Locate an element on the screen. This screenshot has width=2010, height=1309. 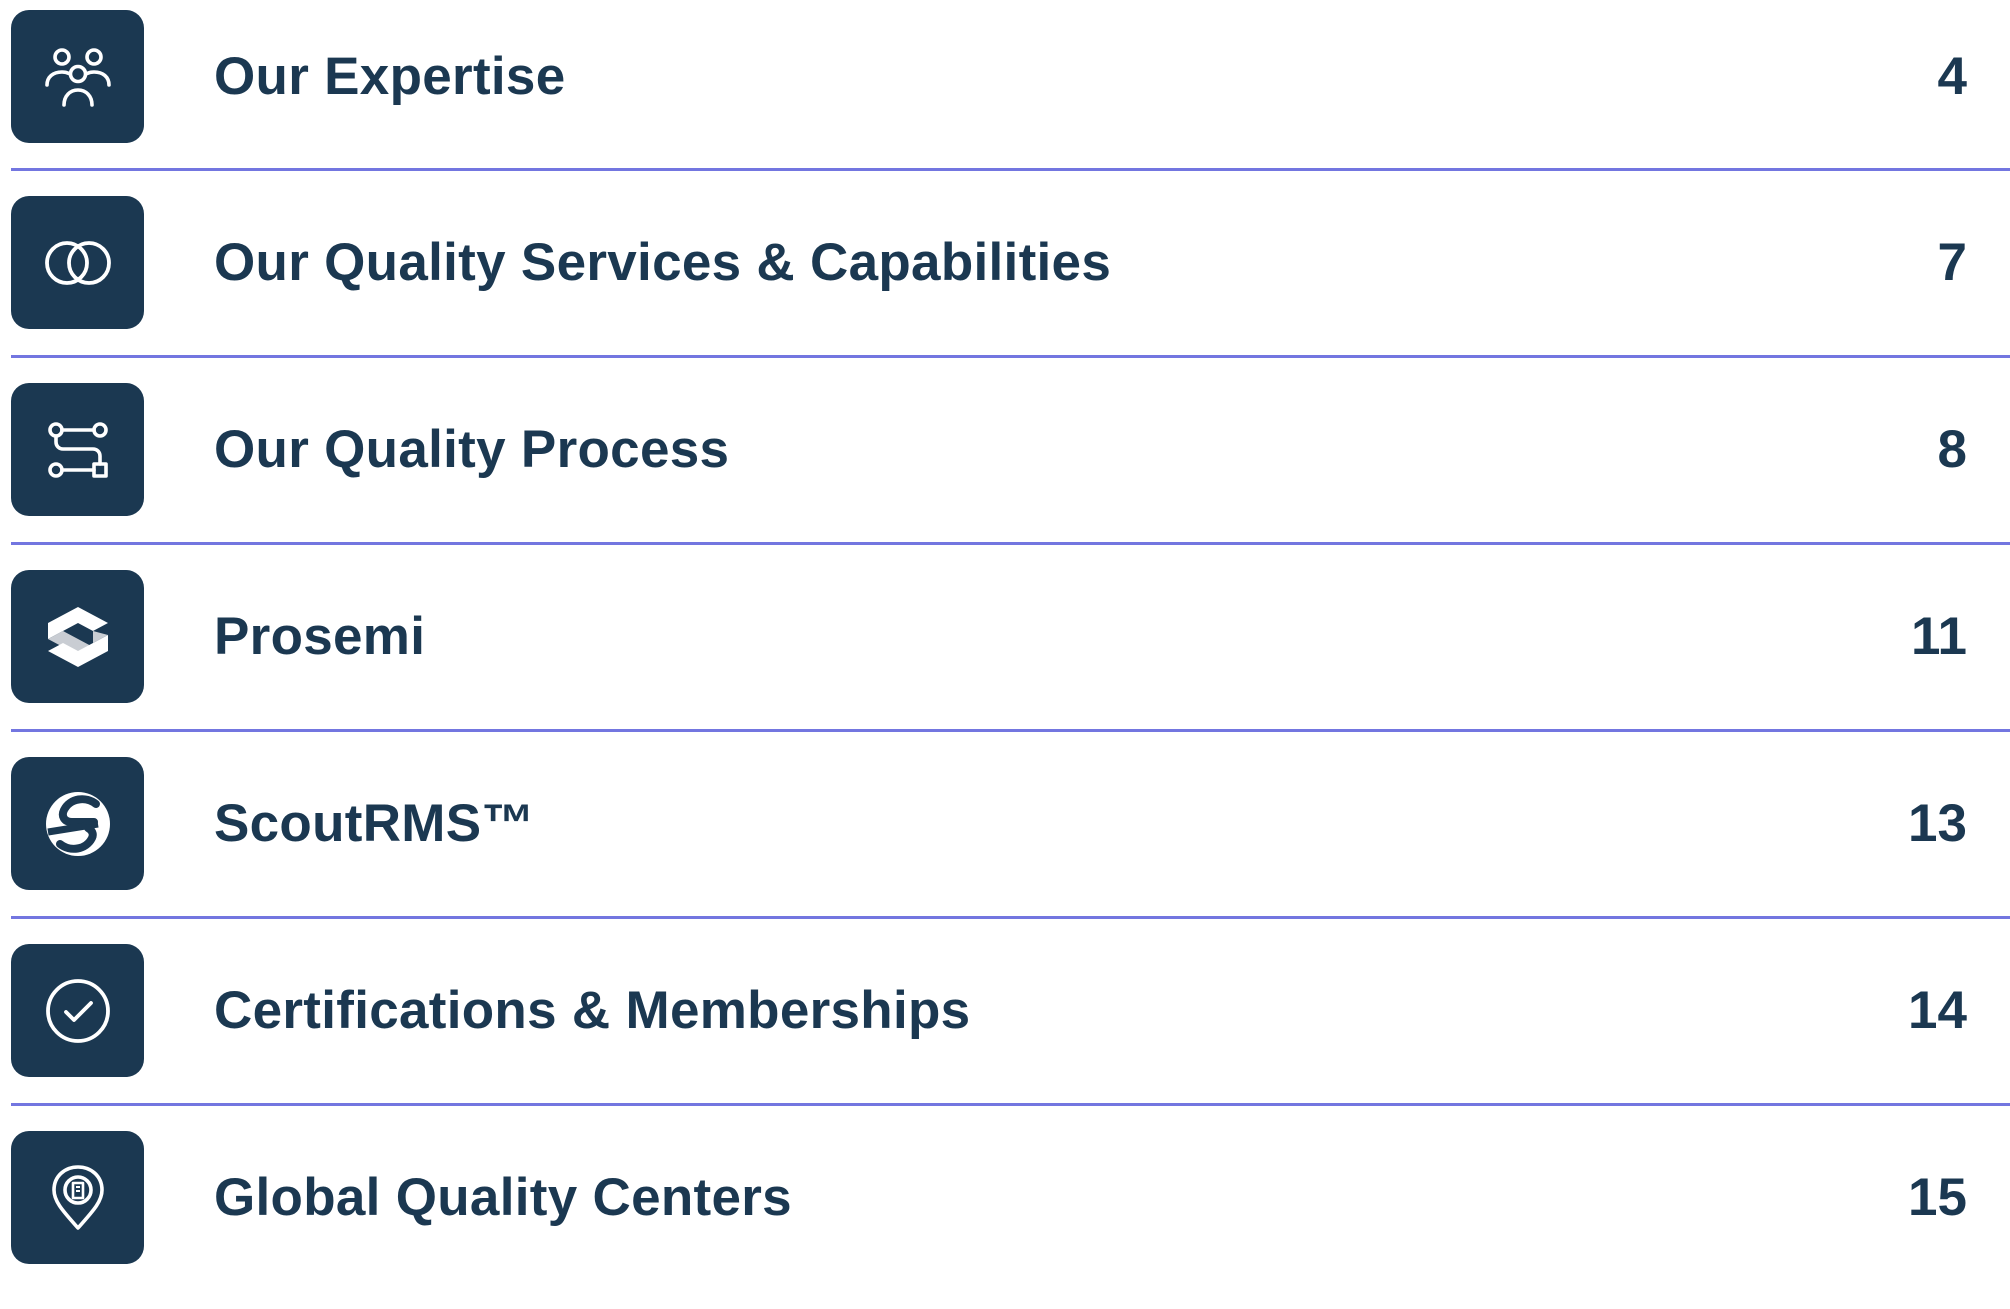
toc-entry-quality-process: Our Quality Process 8 is located at coordinates (1005, 467).